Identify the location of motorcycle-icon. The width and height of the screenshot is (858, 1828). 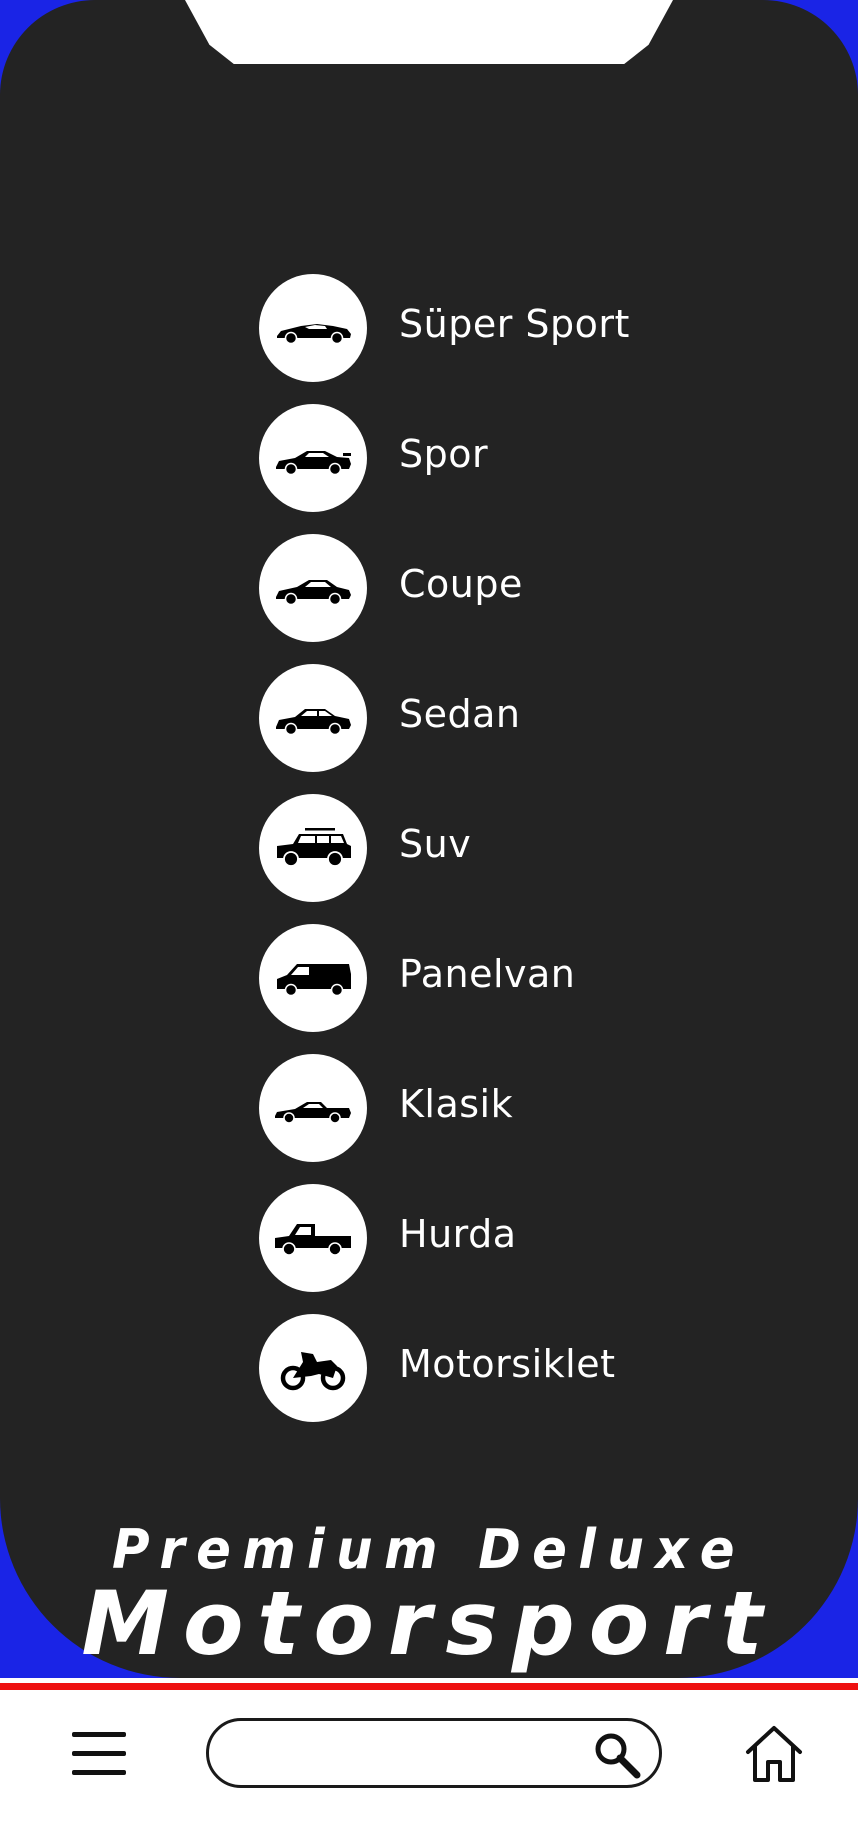
(313, 1368).